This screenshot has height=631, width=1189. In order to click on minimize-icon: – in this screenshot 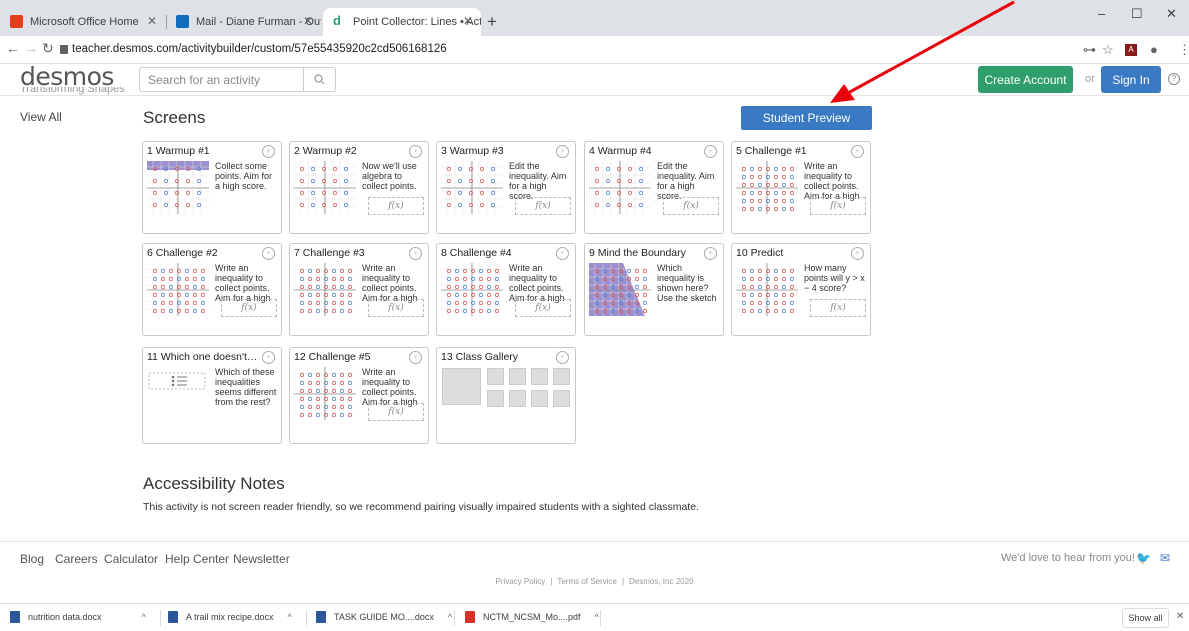, I will do `click(1101, 13)`.